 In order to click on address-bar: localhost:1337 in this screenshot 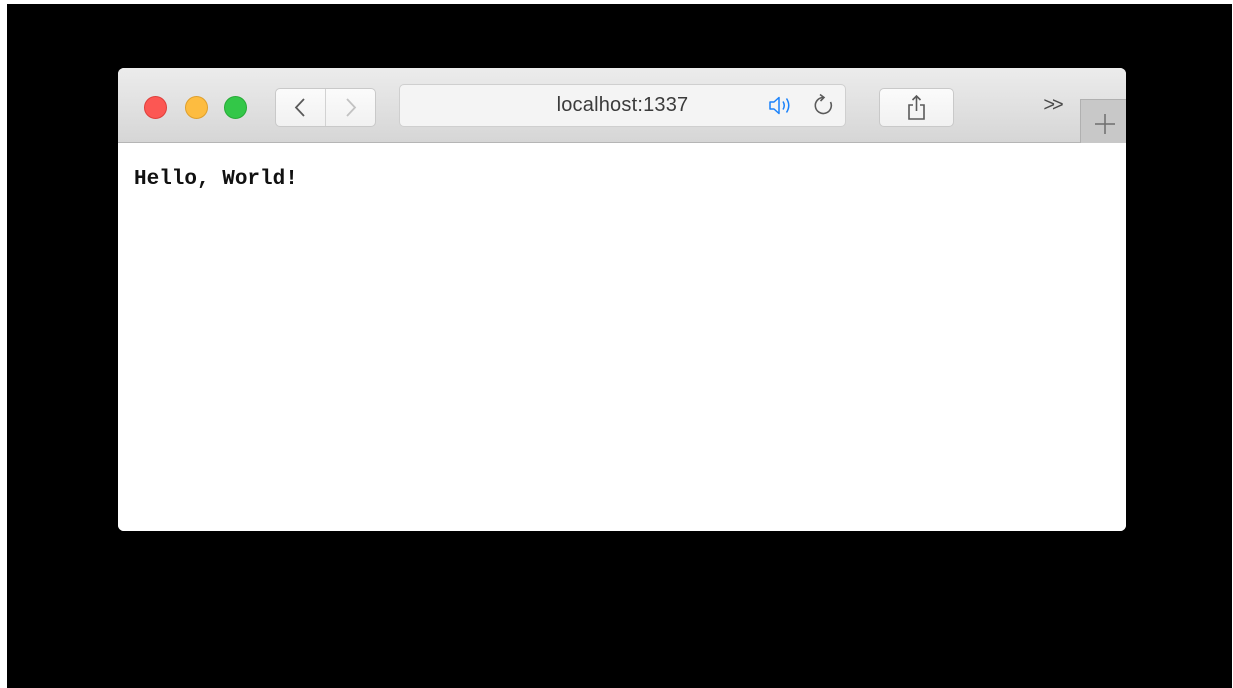, I will do `click(622, 105)`.